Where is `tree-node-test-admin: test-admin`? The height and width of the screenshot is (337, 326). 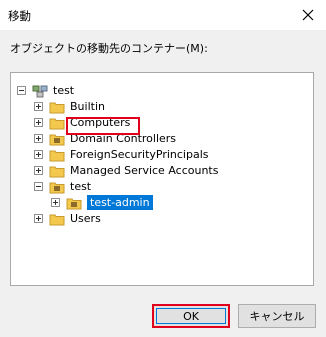 tree-node-test-admin: test-admin is located at coordinates (102, 202).